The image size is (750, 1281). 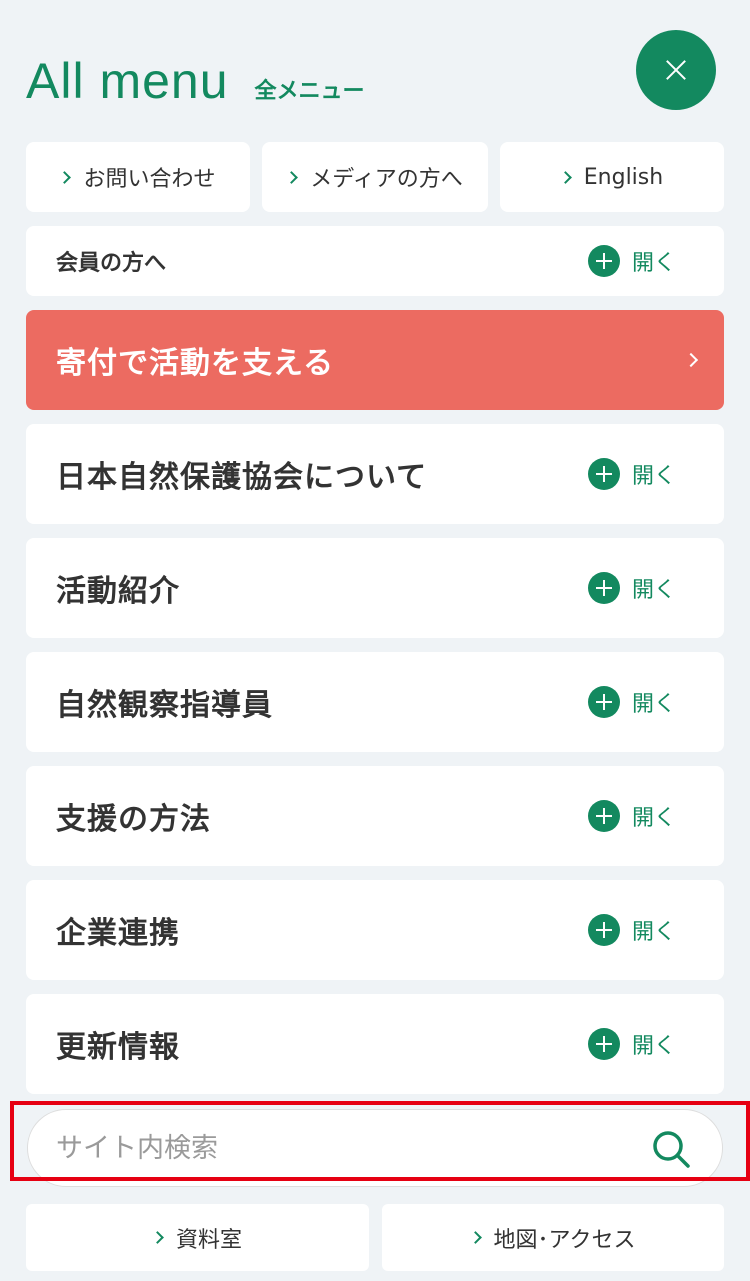 I want to click on menu-header: All menu 全メニュー, so click(x=195, y=81).